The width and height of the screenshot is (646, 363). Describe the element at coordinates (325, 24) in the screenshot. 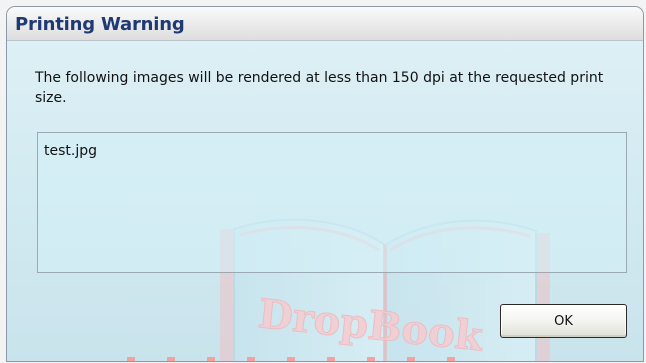

I see `dialog-titlebar: Printing Warning` at that location.